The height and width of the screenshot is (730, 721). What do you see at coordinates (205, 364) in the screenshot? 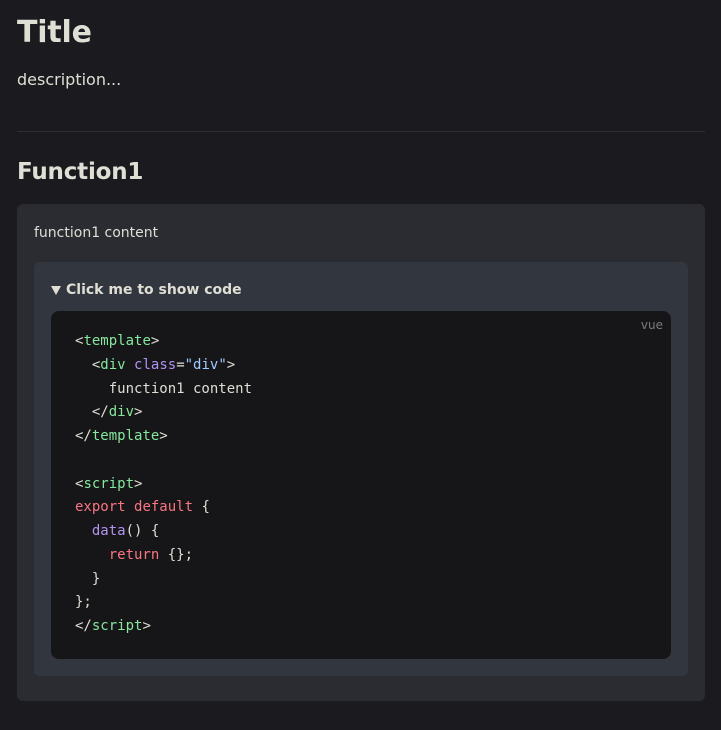
I see `code-token: "div"` at bounding box center [205, 364].